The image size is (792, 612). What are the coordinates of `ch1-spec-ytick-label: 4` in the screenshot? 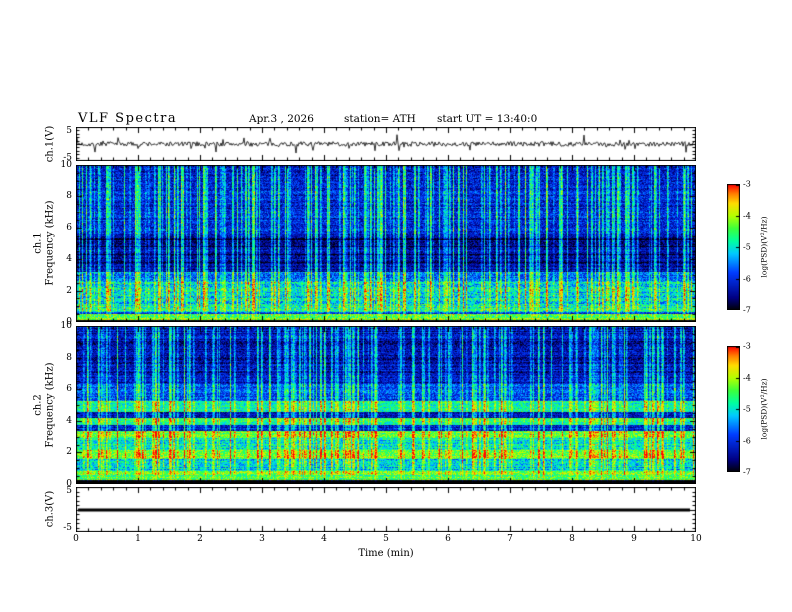 It's located at (69, 259).